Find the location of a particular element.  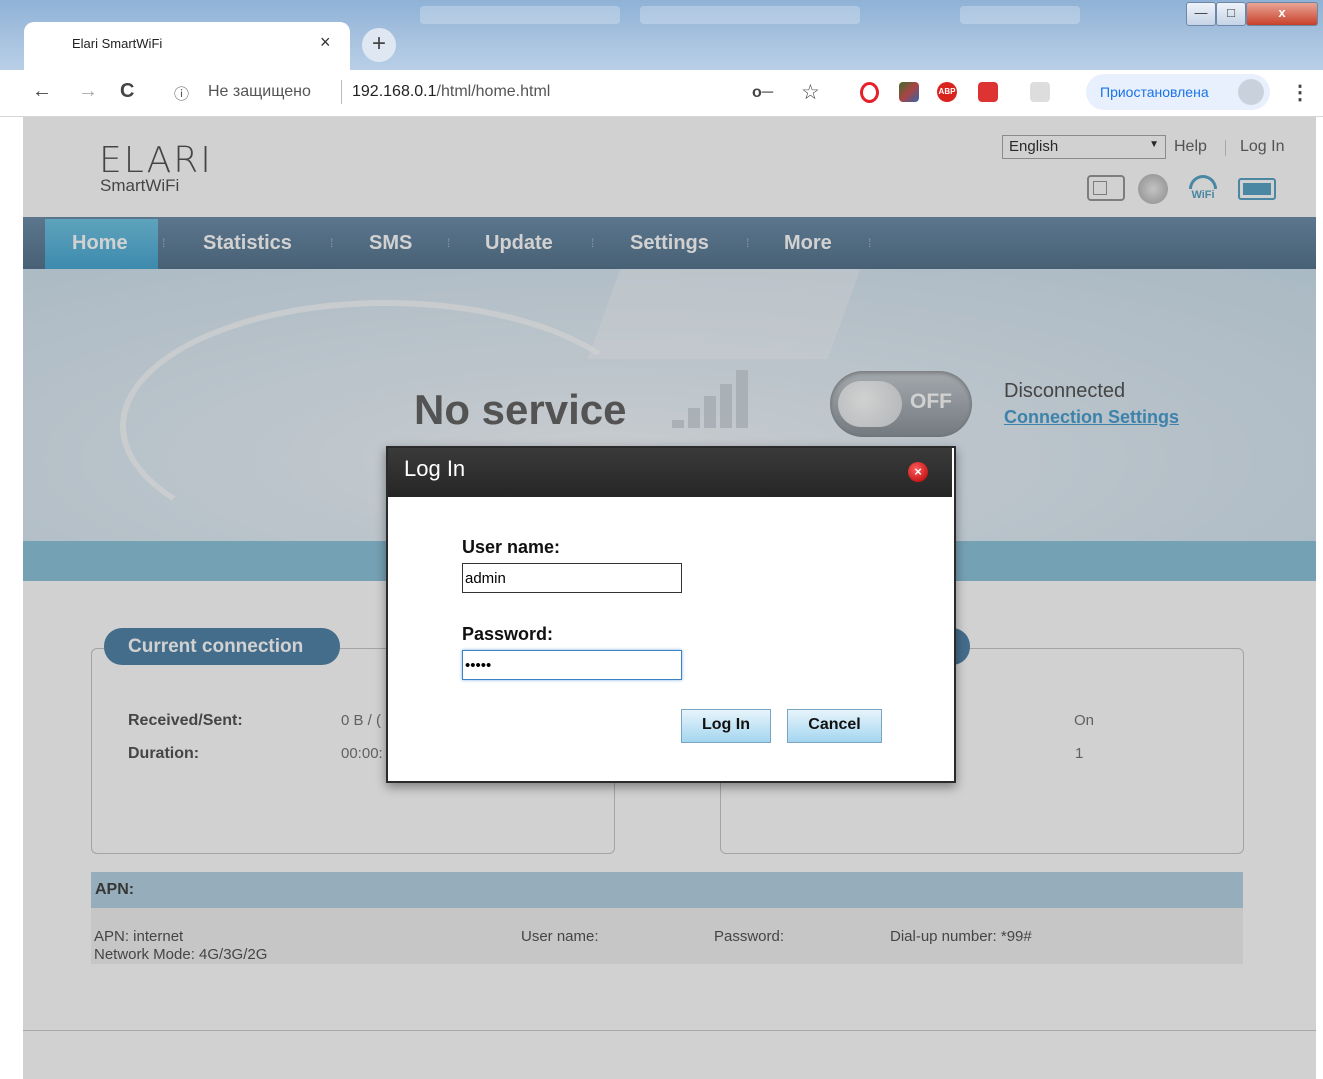

password-label: Password: is located at coordinates (508, 634).